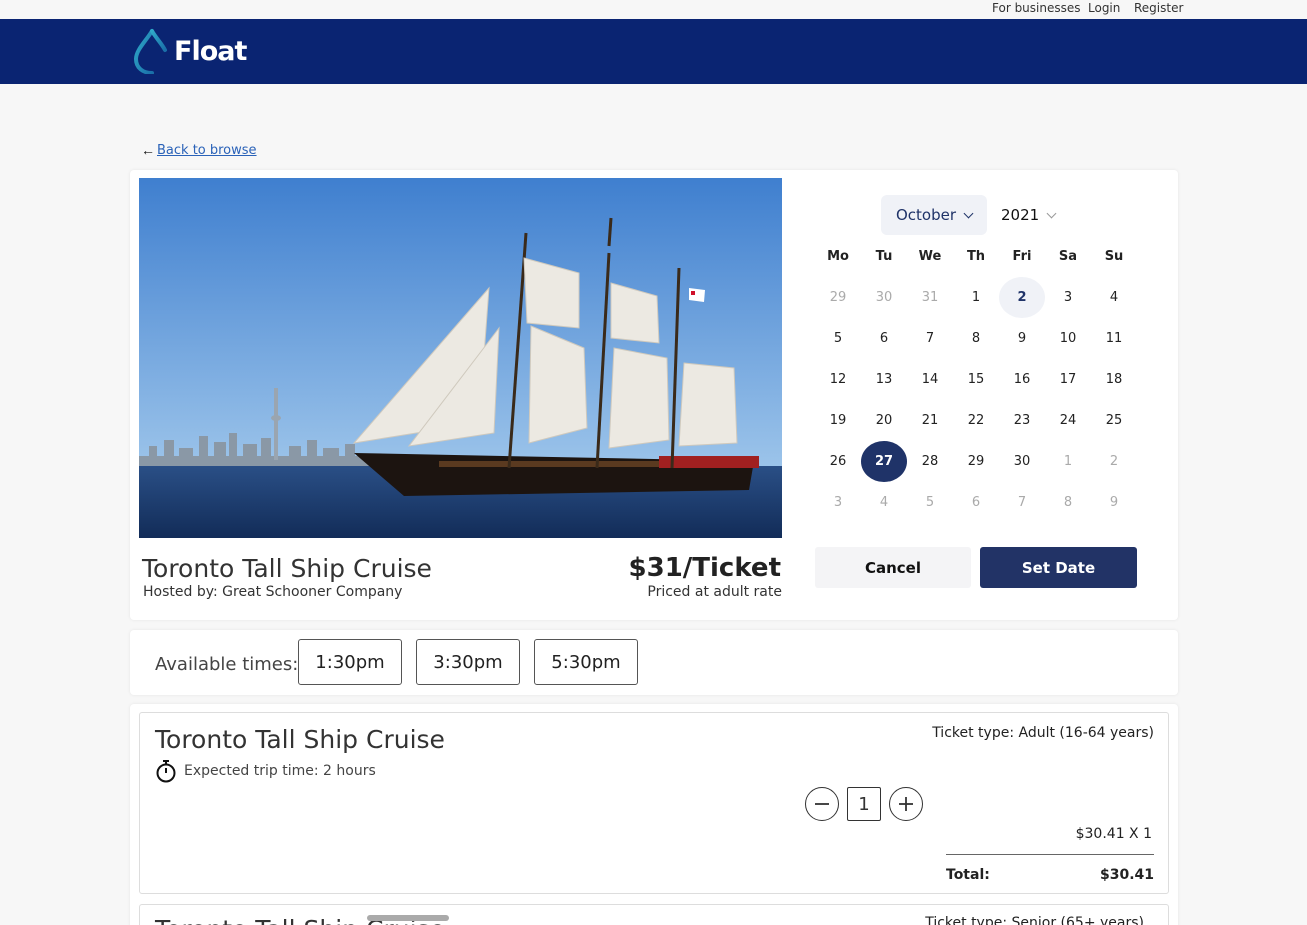 Image resolution: width=1307 pixels, height=925 pixels. I want to click on calendar-week-row: 29 30 31 1 2 3 4, so click(976, 297).